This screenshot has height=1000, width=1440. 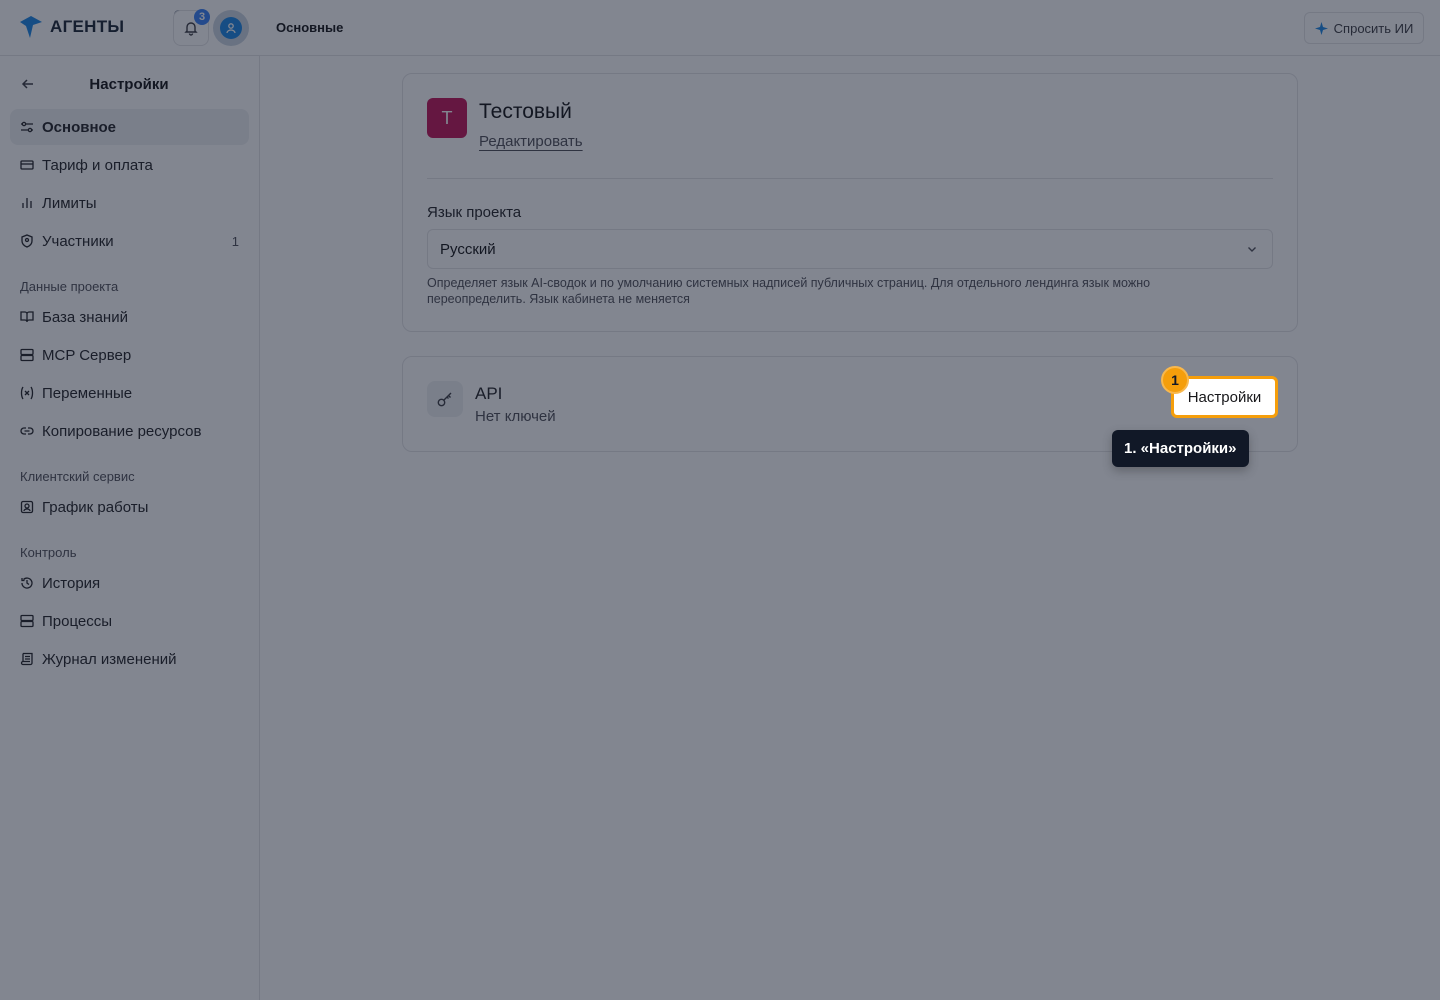 What do you see at coordinates (515, 416) in the screenshot?
I see `api-status: Нет ключей` at bounding box center [515, 416].